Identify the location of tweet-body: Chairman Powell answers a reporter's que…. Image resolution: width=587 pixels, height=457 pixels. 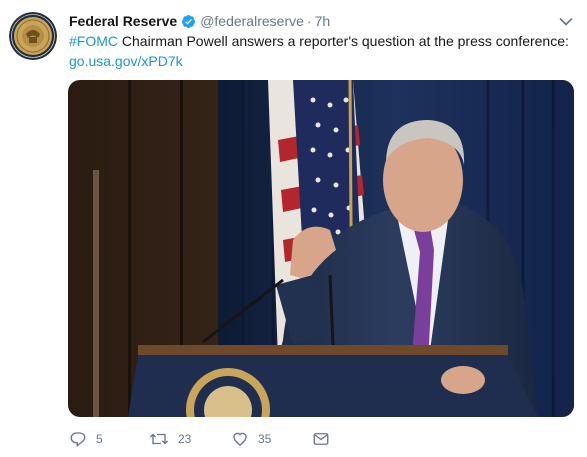
(343, 41).